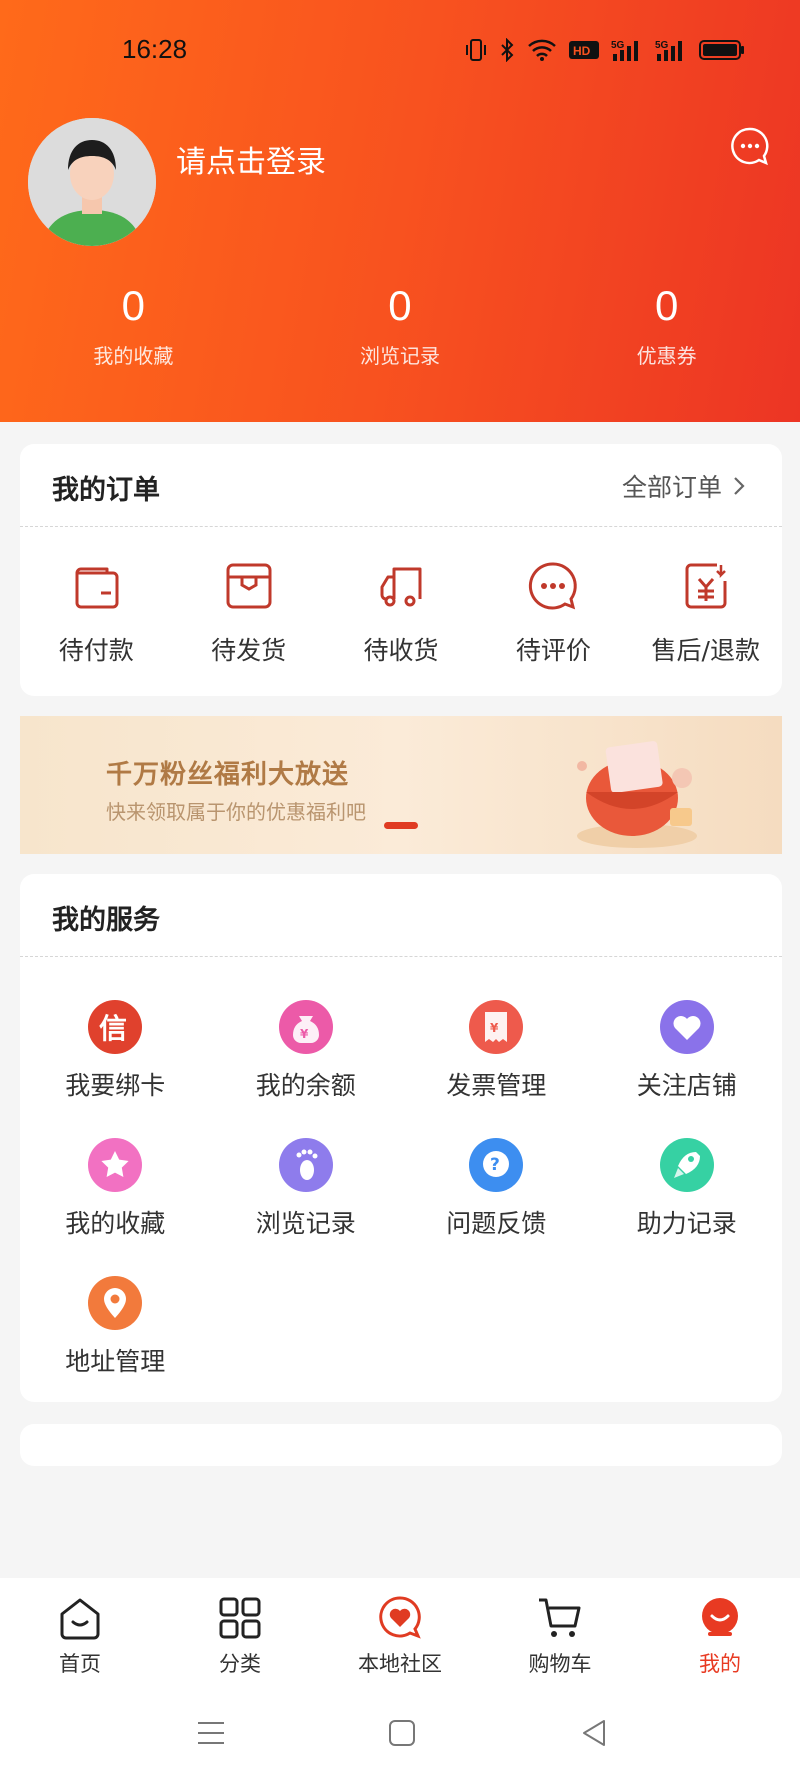 The width and height of the screenshot is (800, 1787). I want to click on stat-coupons: 0 优惠券, so click(666, 325).